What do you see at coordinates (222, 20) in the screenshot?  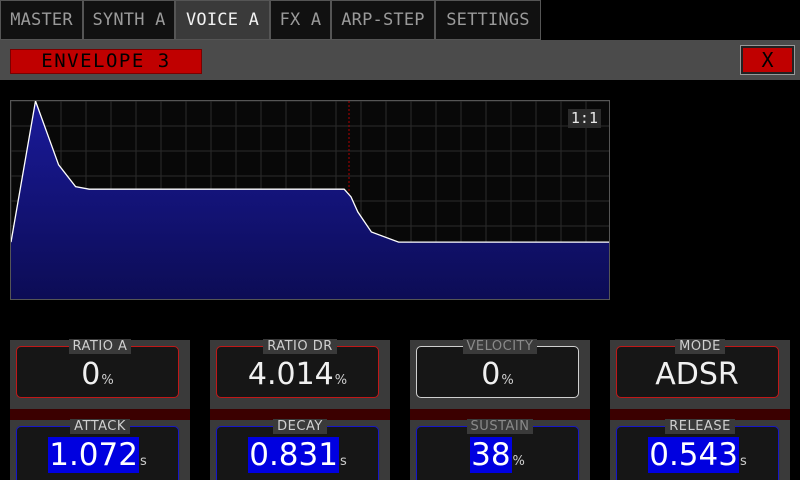 I see `tab-voice-a: VOICE A` at bounding box center [222, 20].